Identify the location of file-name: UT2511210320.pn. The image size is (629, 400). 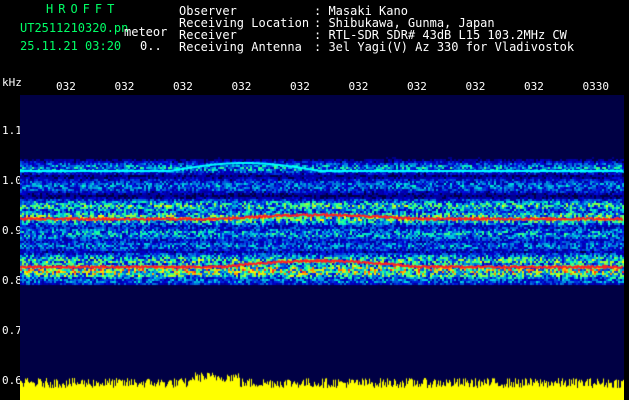
(74, 28).